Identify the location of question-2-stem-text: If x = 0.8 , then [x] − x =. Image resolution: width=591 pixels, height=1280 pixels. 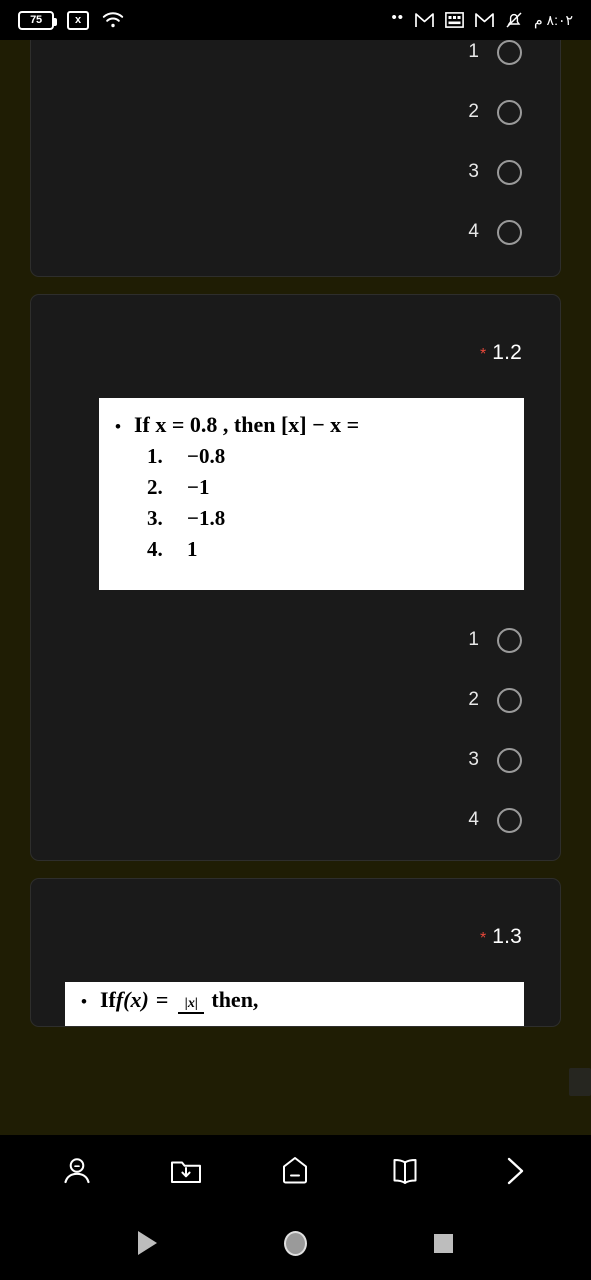
(246, 424).